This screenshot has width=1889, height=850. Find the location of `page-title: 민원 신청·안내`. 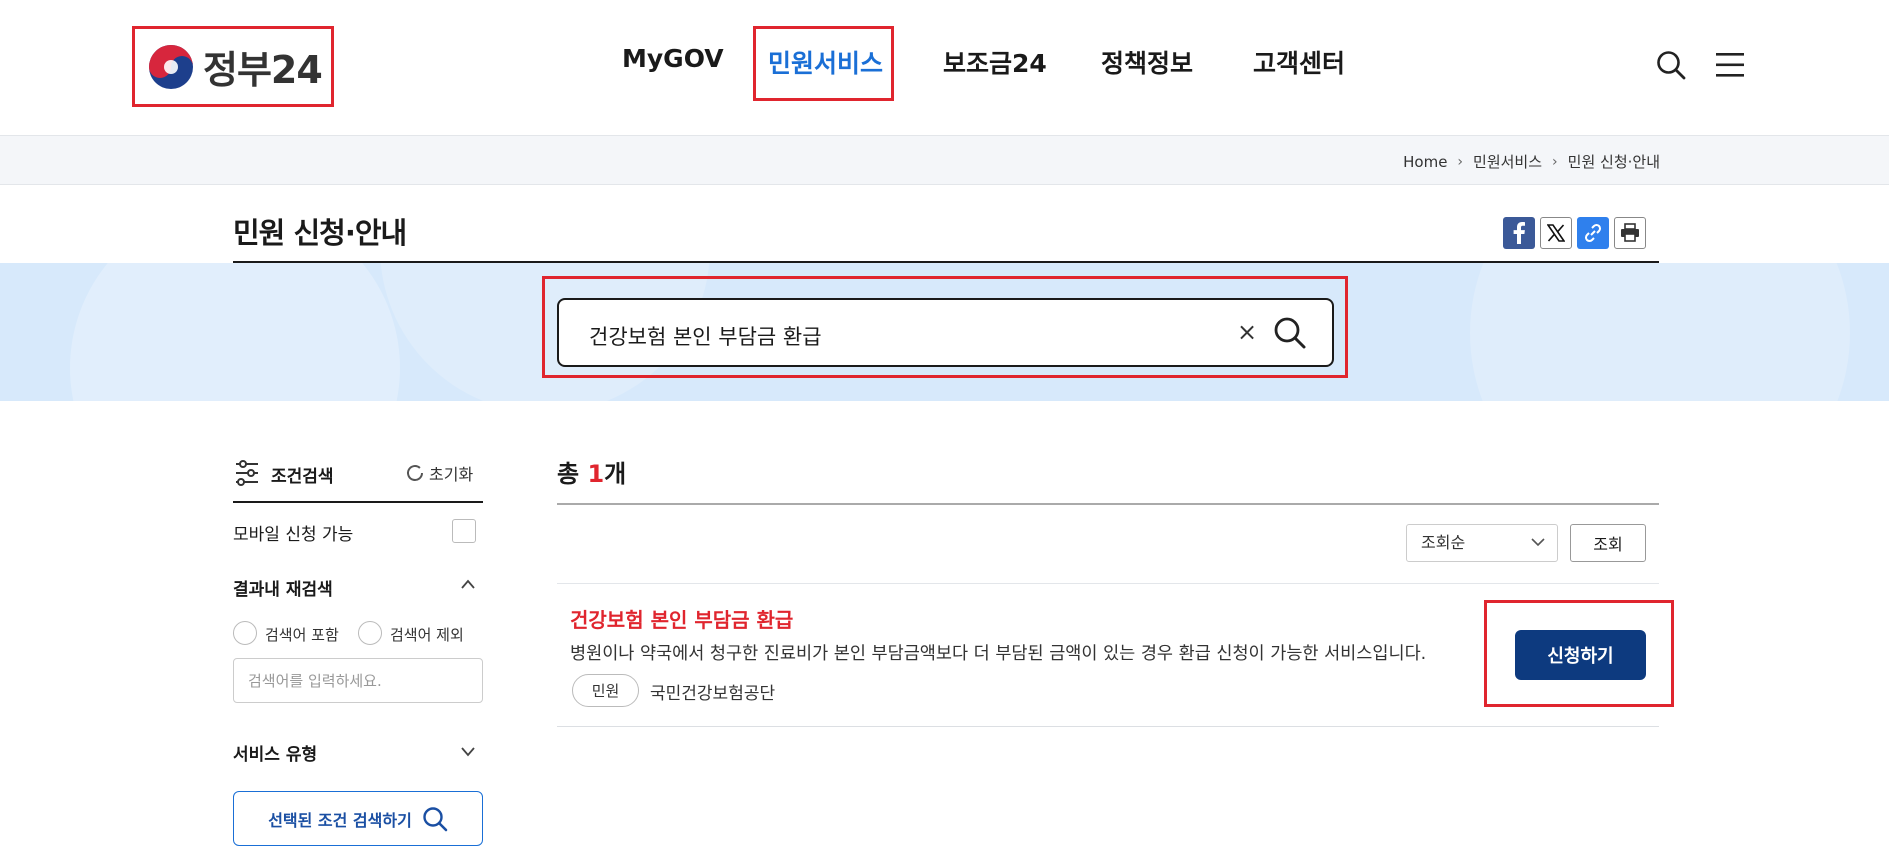

page-title: 민원 신청·안내 is located at coordinates (320, 233).